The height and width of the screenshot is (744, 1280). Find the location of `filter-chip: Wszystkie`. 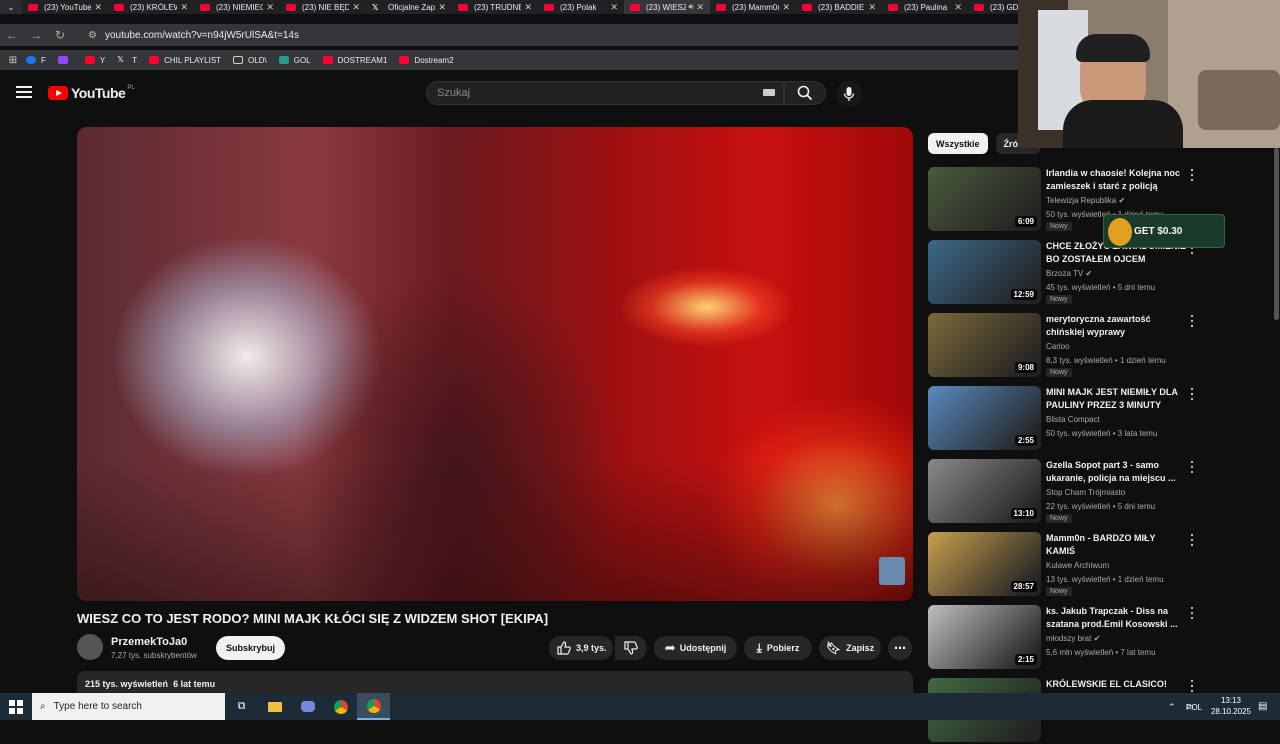

filter-chip: Wszystkie is located at coordinates (958, 143).